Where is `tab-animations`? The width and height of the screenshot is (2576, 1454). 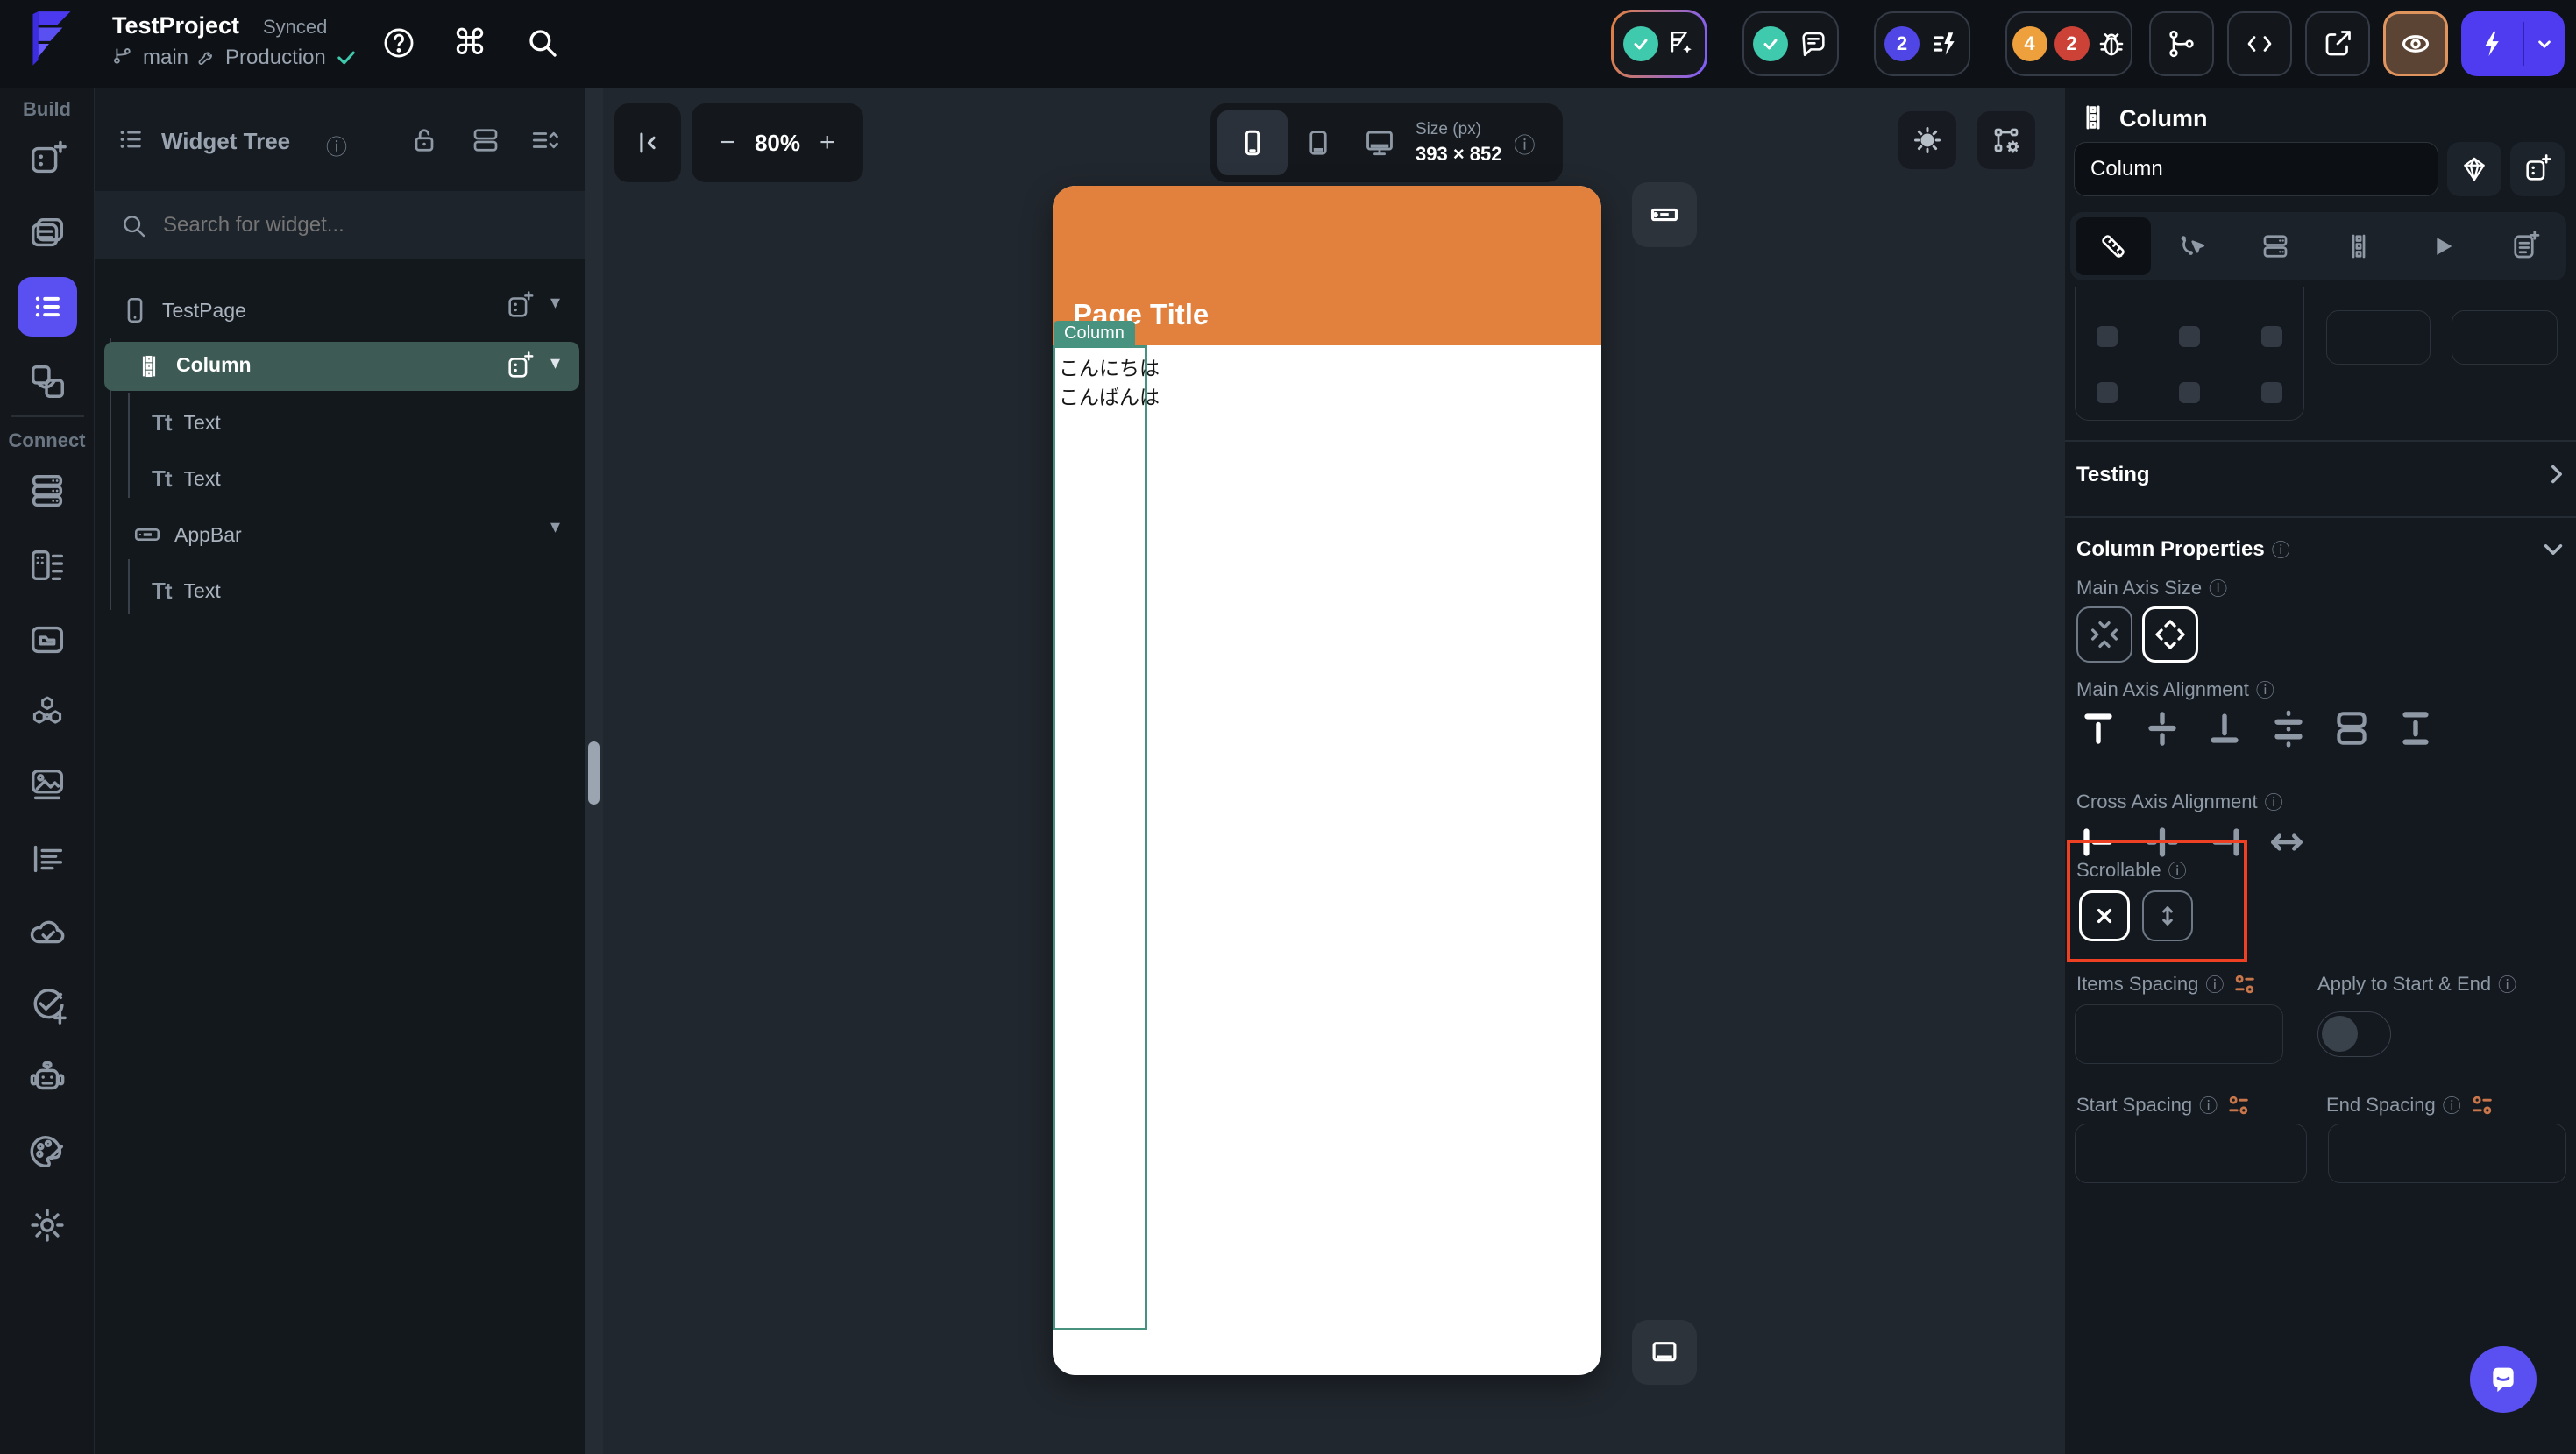
tab-animations is located at coordinates (2441, 246).